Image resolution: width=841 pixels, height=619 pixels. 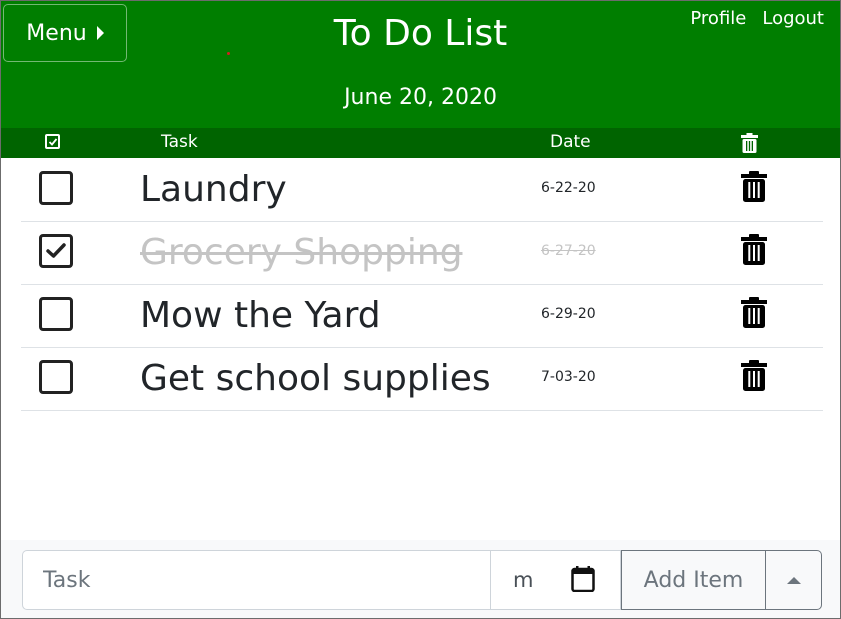 What do you see at coordinates (793, 18) in the screenshot?
I see `logout-link: Logout` at bounding box center [793, 18].